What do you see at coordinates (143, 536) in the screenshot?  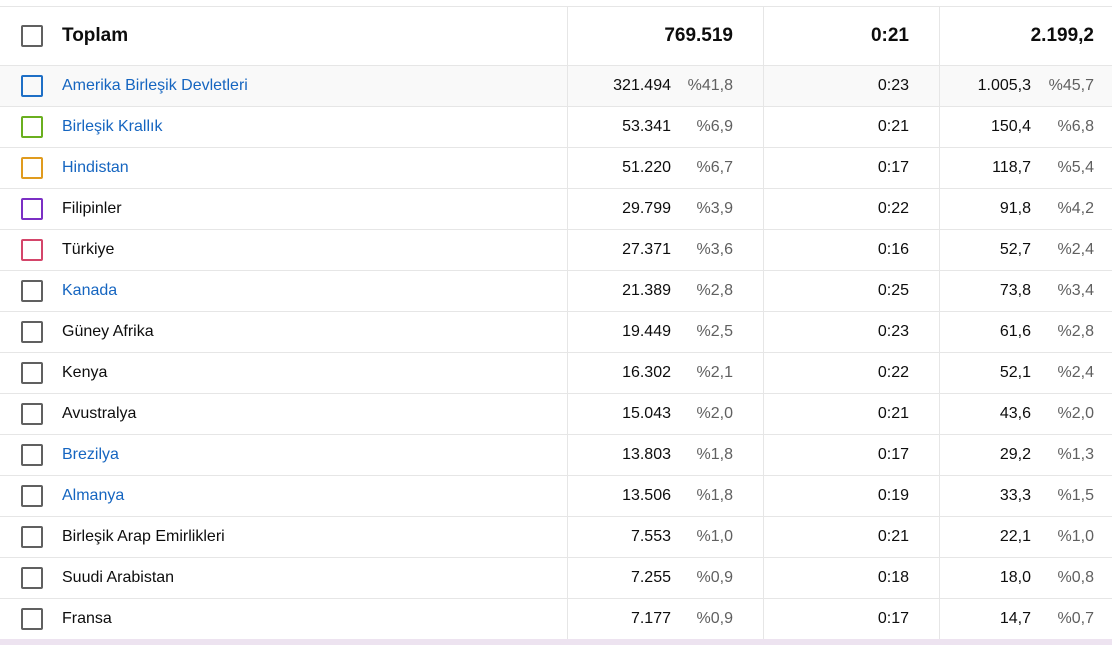 I see `country-name: Birleşik Arap Emirlikleri` at bounding box center [143, 536].